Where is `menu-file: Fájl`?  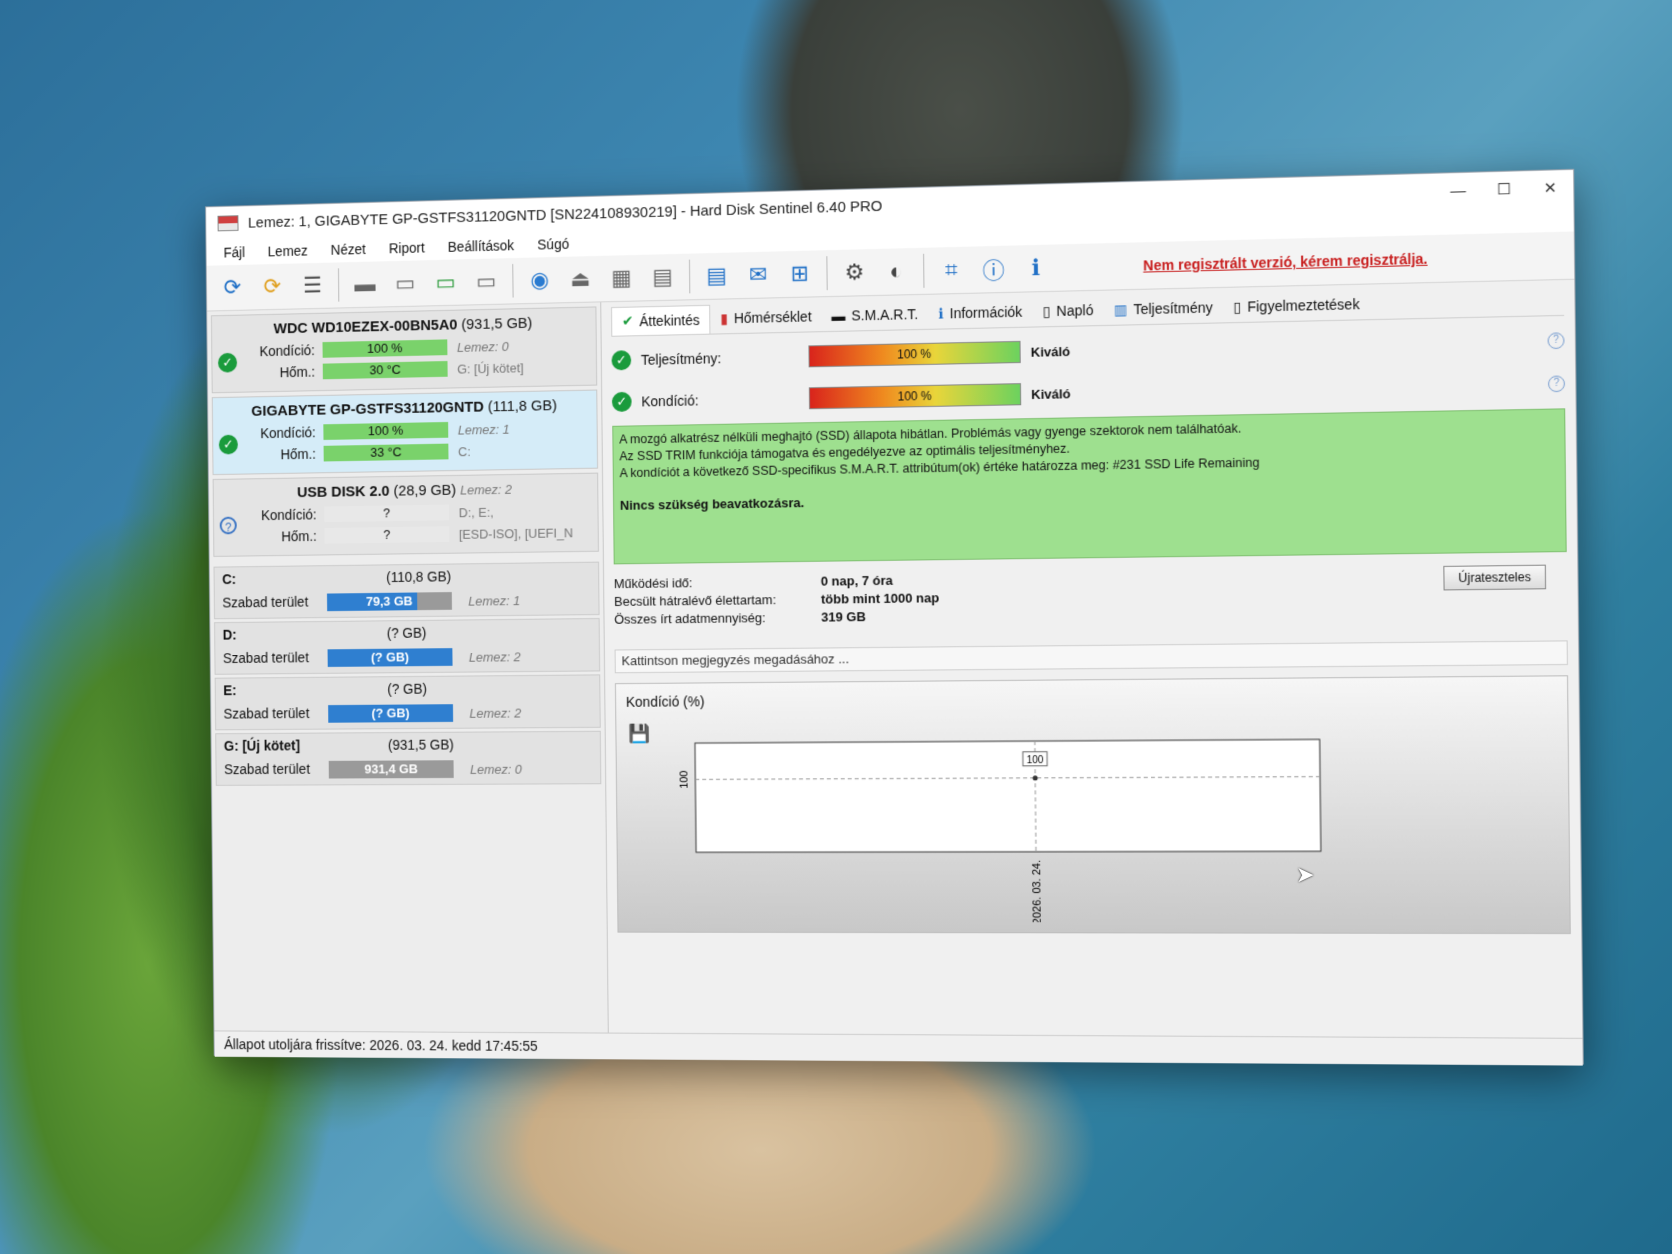
menu-file: Fájl is located at coordinates (234, 252).